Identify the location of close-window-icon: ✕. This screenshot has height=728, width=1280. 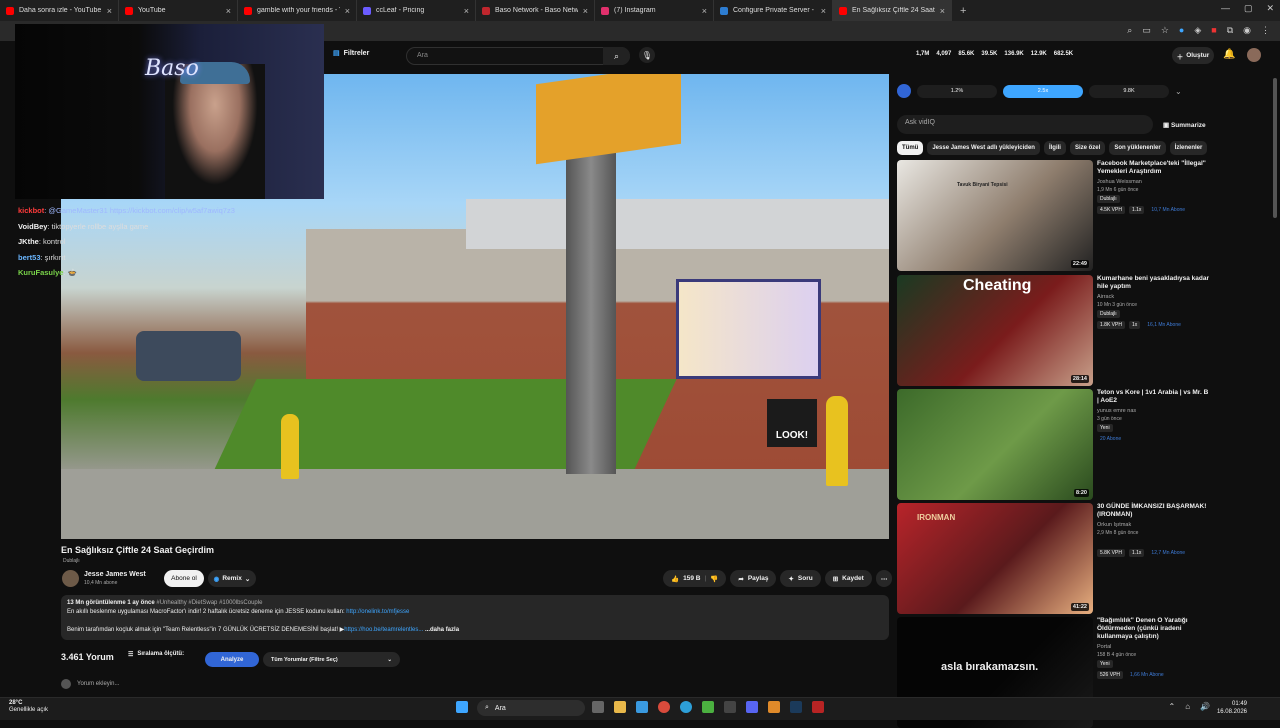
(1270, 8).